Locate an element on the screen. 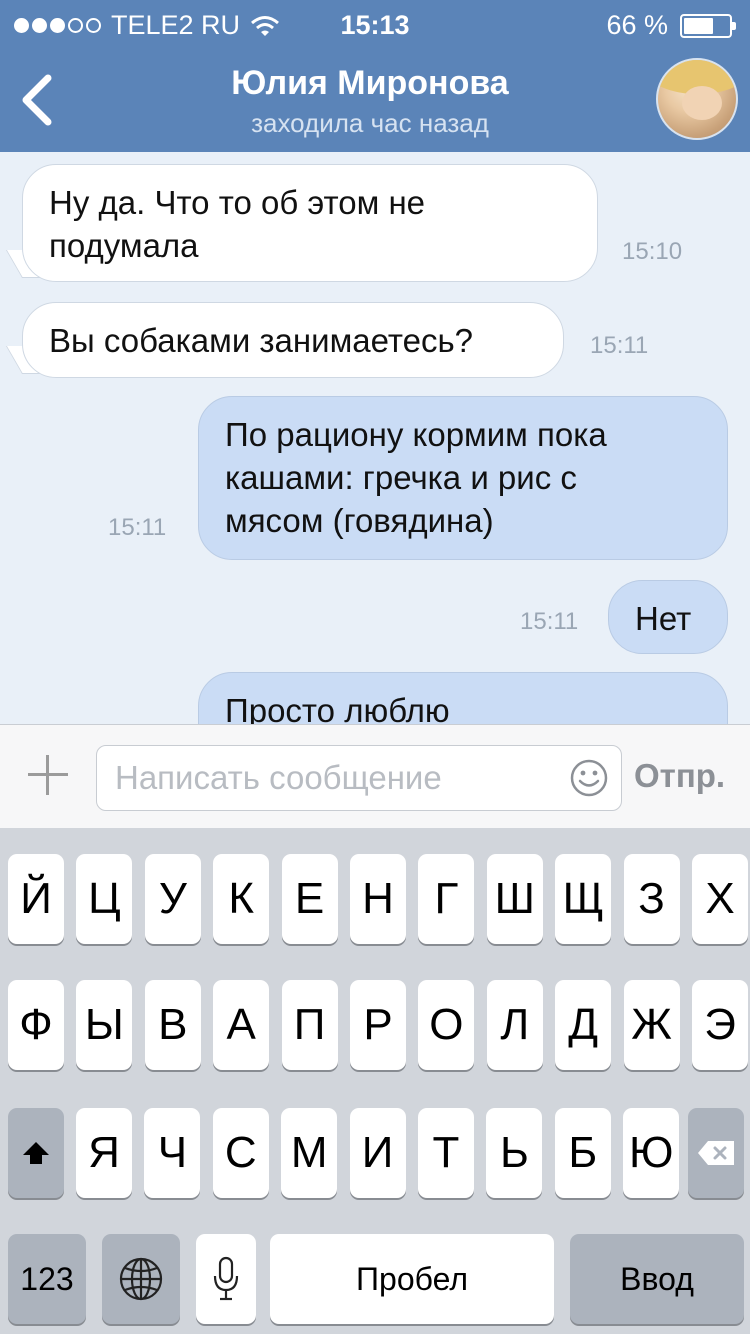 The width and height of the screenshot is (750, 1334). microphone-key is located at coordinates (226, 1279).